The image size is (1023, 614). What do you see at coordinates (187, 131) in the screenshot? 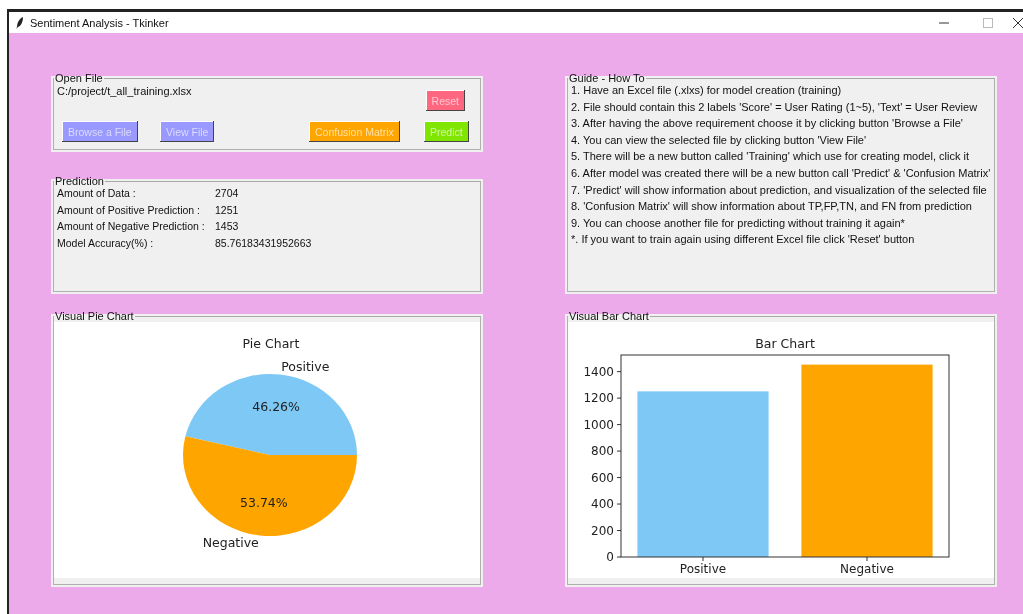
I see `action-button: View File` at bounding box center [187, 131].